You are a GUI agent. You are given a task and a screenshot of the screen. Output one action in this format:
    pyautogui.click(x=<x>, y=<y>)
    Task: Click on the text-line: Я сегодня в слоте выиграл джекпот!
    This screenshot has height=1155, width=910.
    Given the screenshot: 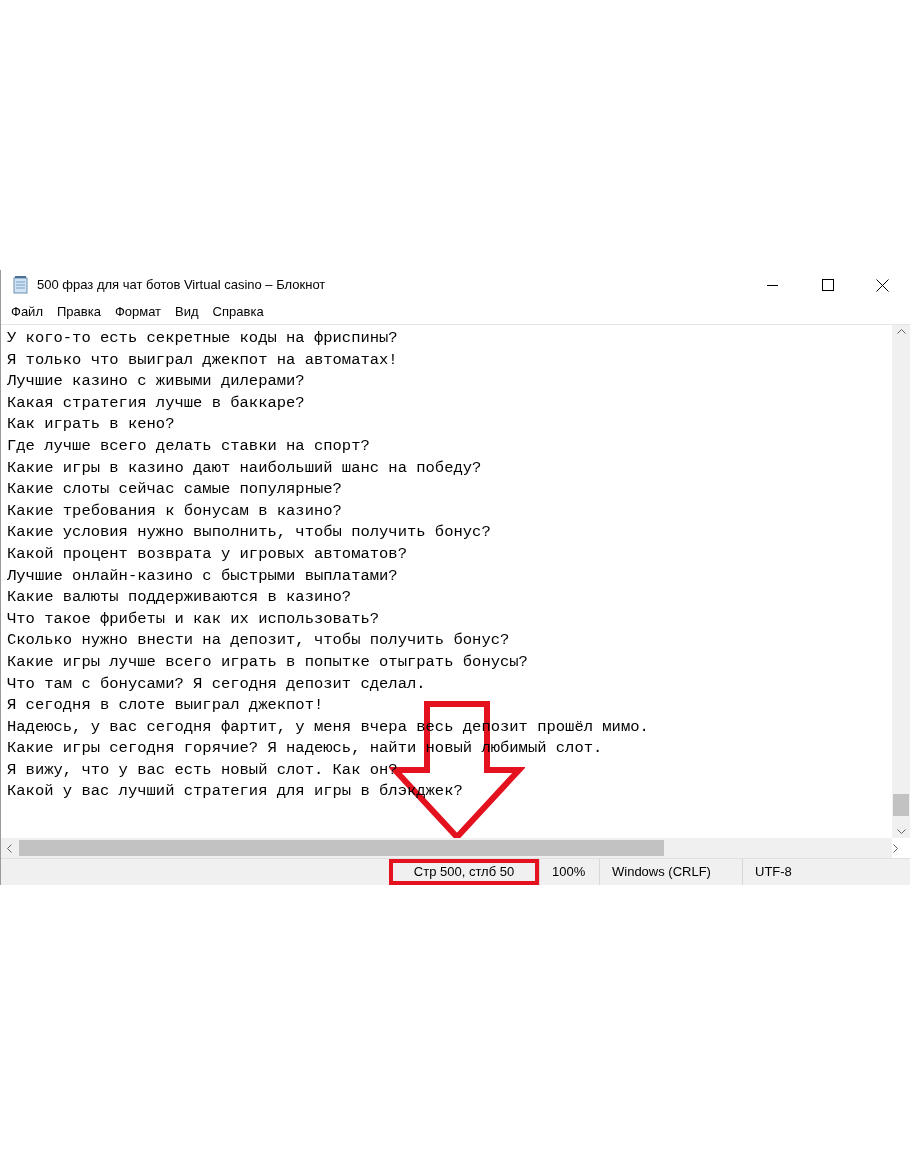 What is the action you would take?
    pyautogui.click(x=165, y=706)
    